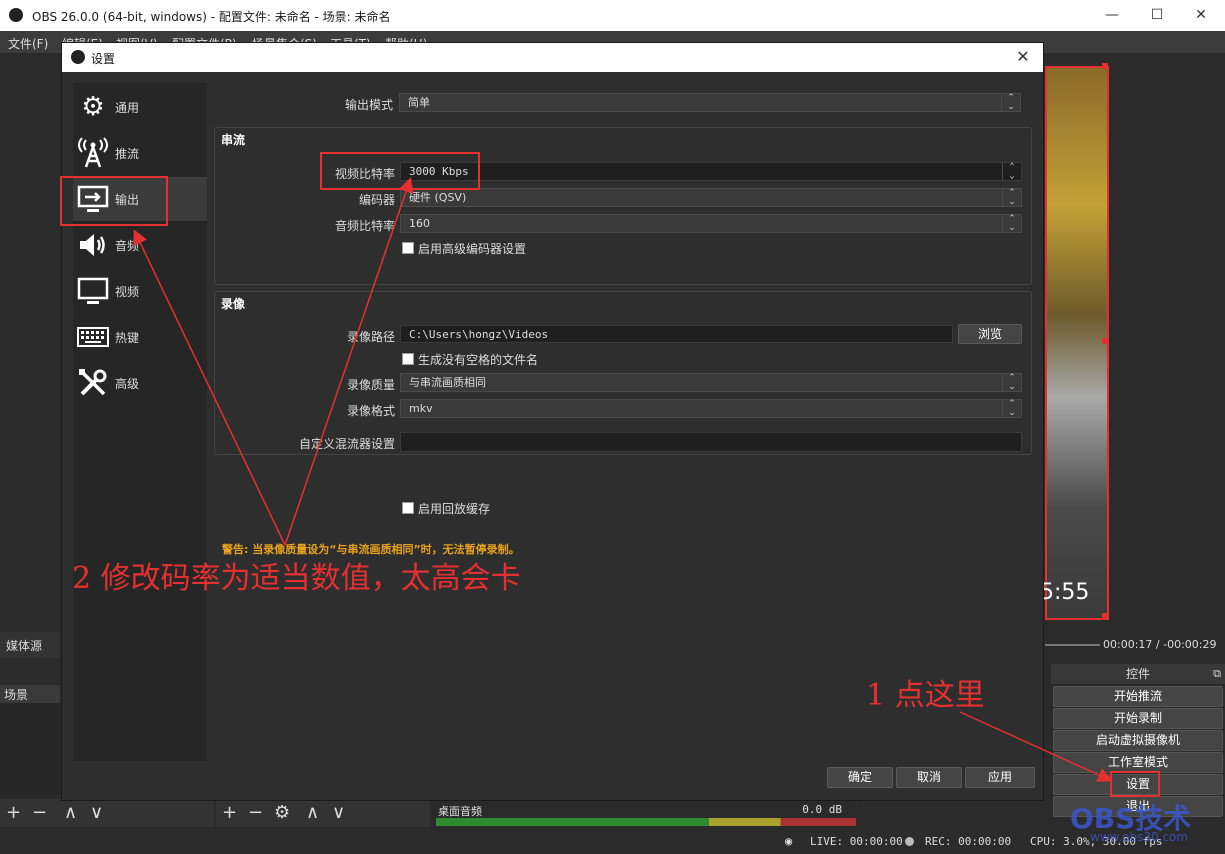  What do you see at coordinates (1065, 592) in the screenshot?
I see `preview-clock-text: 5:55` at bounding box center [1065, 592].